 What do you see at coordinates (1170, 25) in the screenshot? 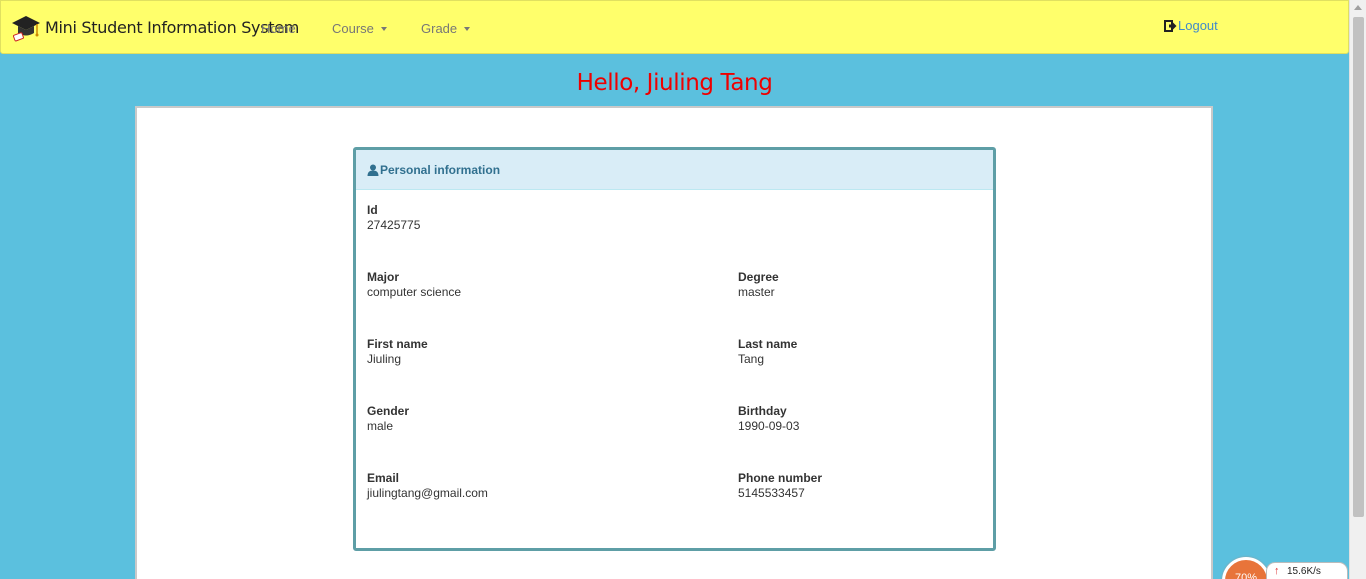
I see `logout-icon` at bounding box center [1170, 25].